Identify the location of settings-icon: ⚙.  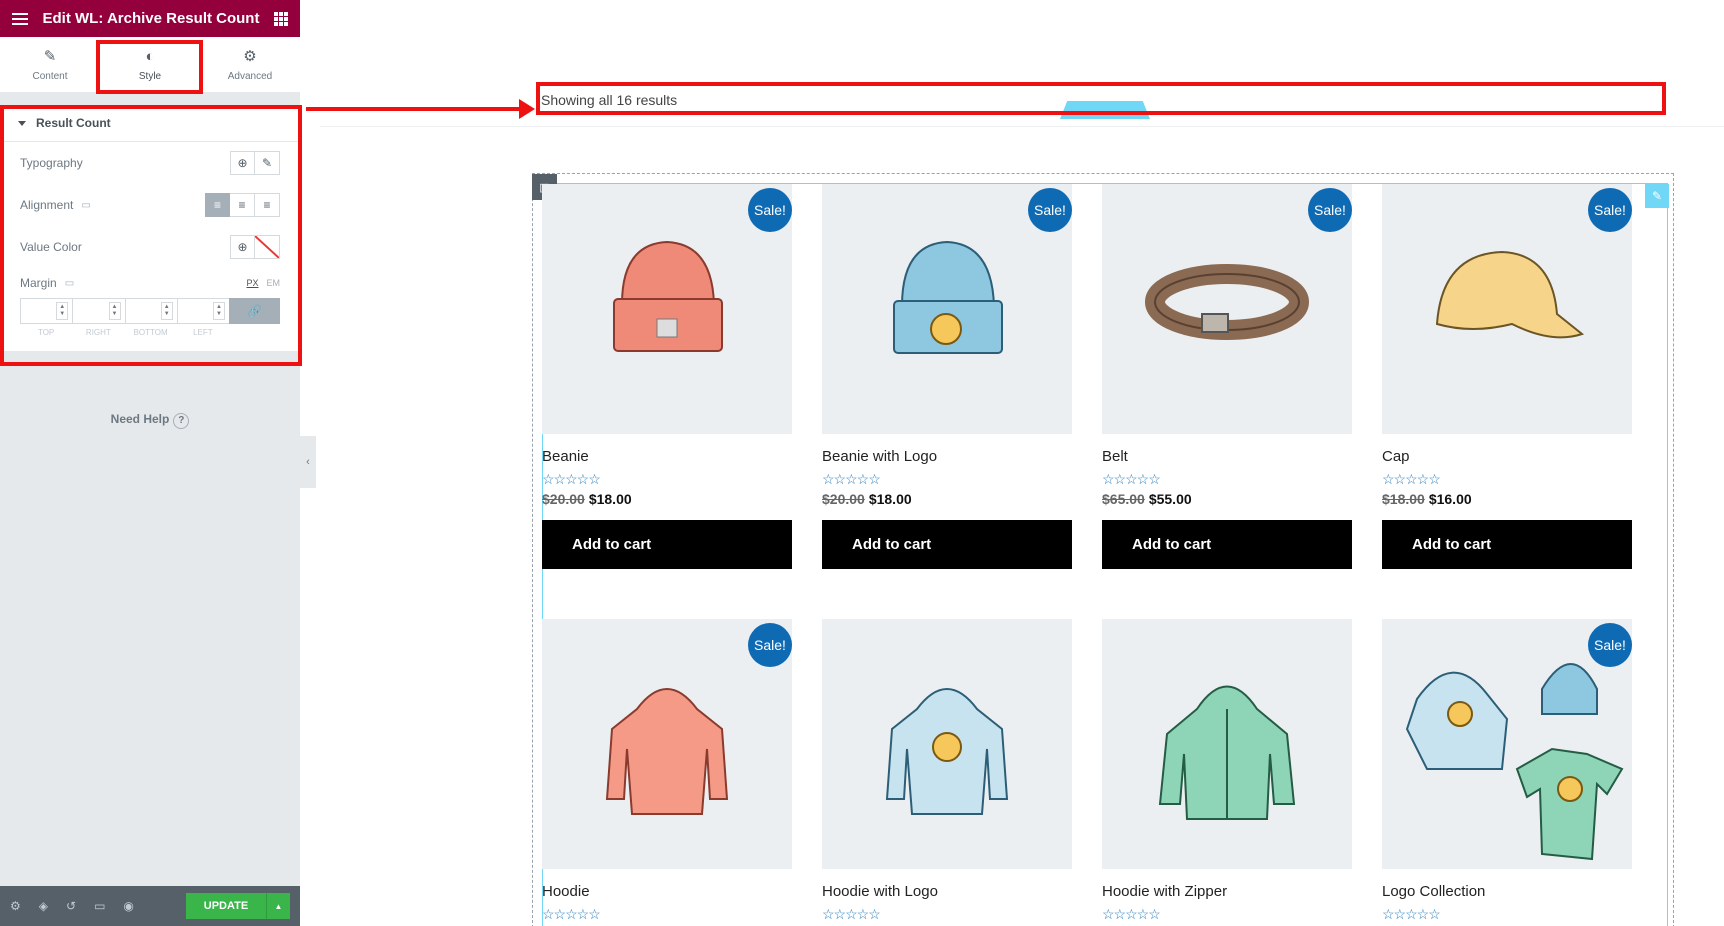
(15, 906).